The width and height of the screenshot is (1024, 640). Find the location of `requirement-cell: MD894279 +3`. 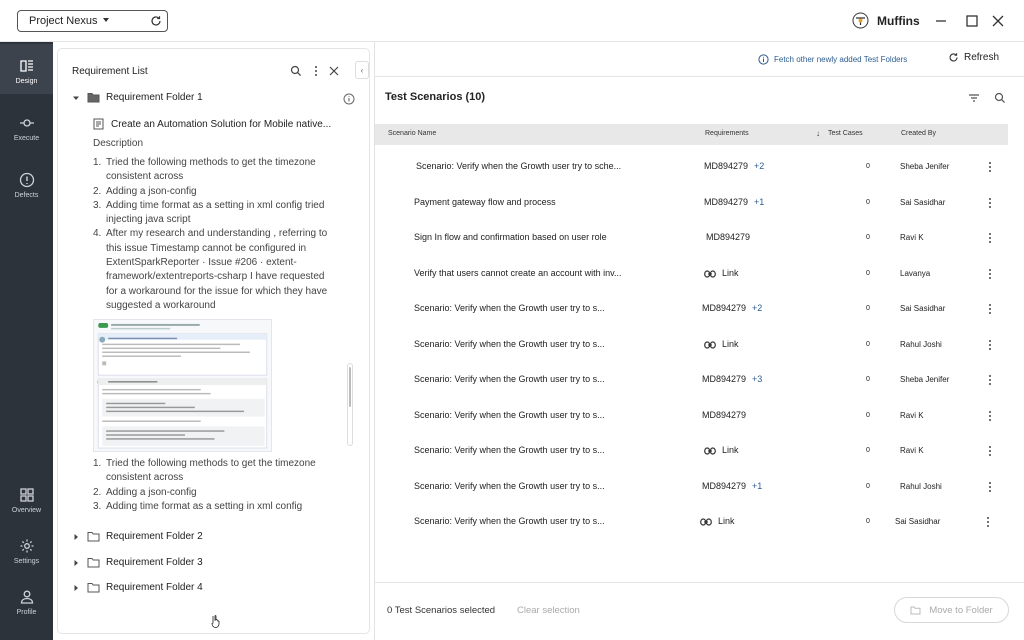

requirement-cell: MD894279 +3 is located at coordinates (732, 379).